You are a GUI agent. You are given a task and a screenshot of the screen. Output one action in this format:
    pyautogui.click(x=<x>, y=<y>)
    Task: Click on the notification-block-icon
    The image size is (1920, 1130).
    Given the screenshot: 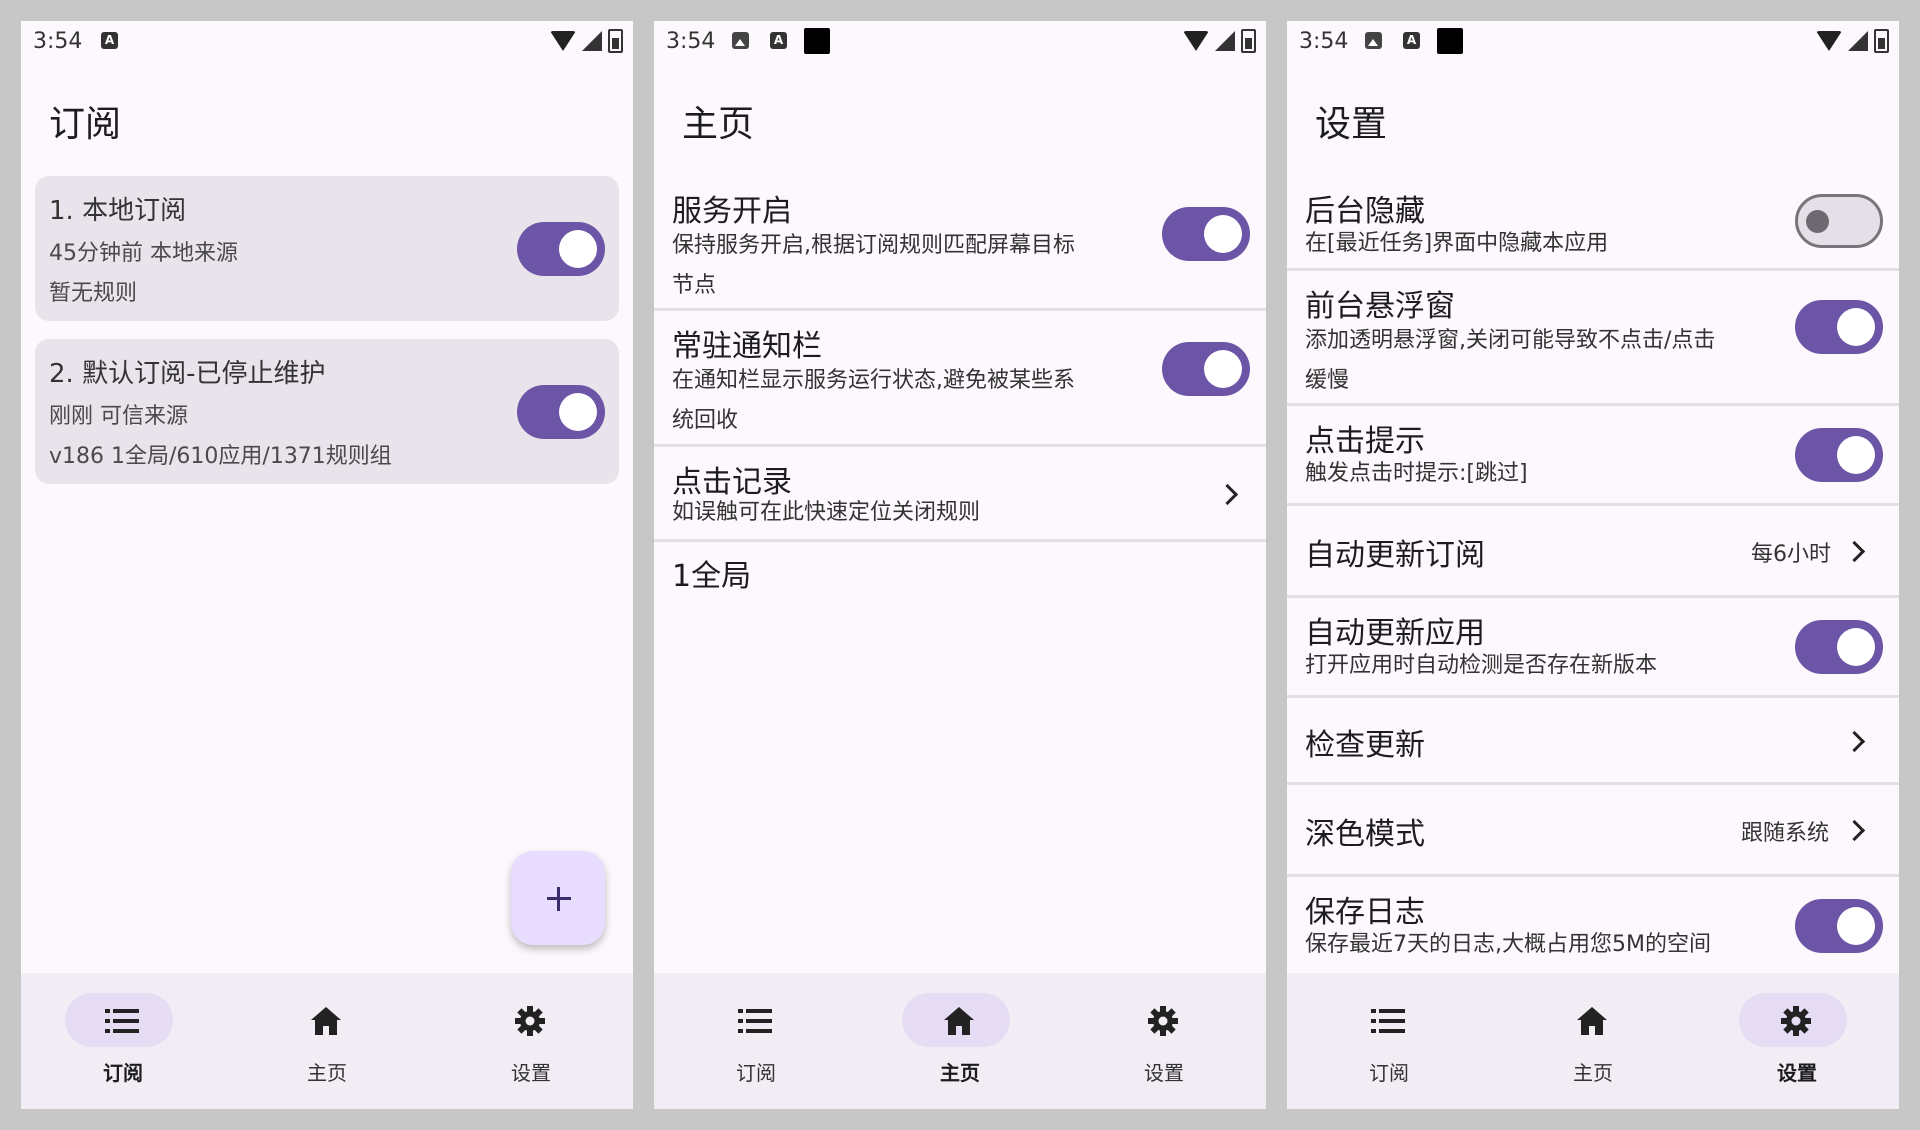 What is the action you would take?
    pyautogui.click(x=817, y=41)
    